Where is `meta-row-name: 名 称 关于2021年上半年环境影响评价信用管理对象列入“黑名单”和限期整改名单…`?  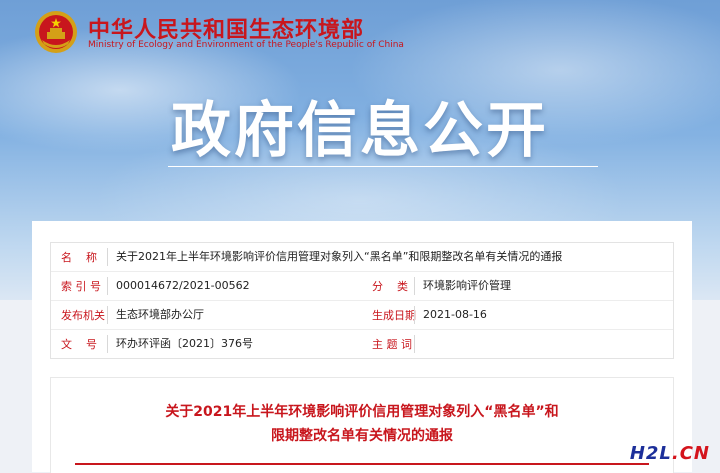
meta-row-name: 名 称 关于2021年上半年环境影响评价信用管理对象列入“黑名单”和限期整改名单… is located at coordinates (362, 257).